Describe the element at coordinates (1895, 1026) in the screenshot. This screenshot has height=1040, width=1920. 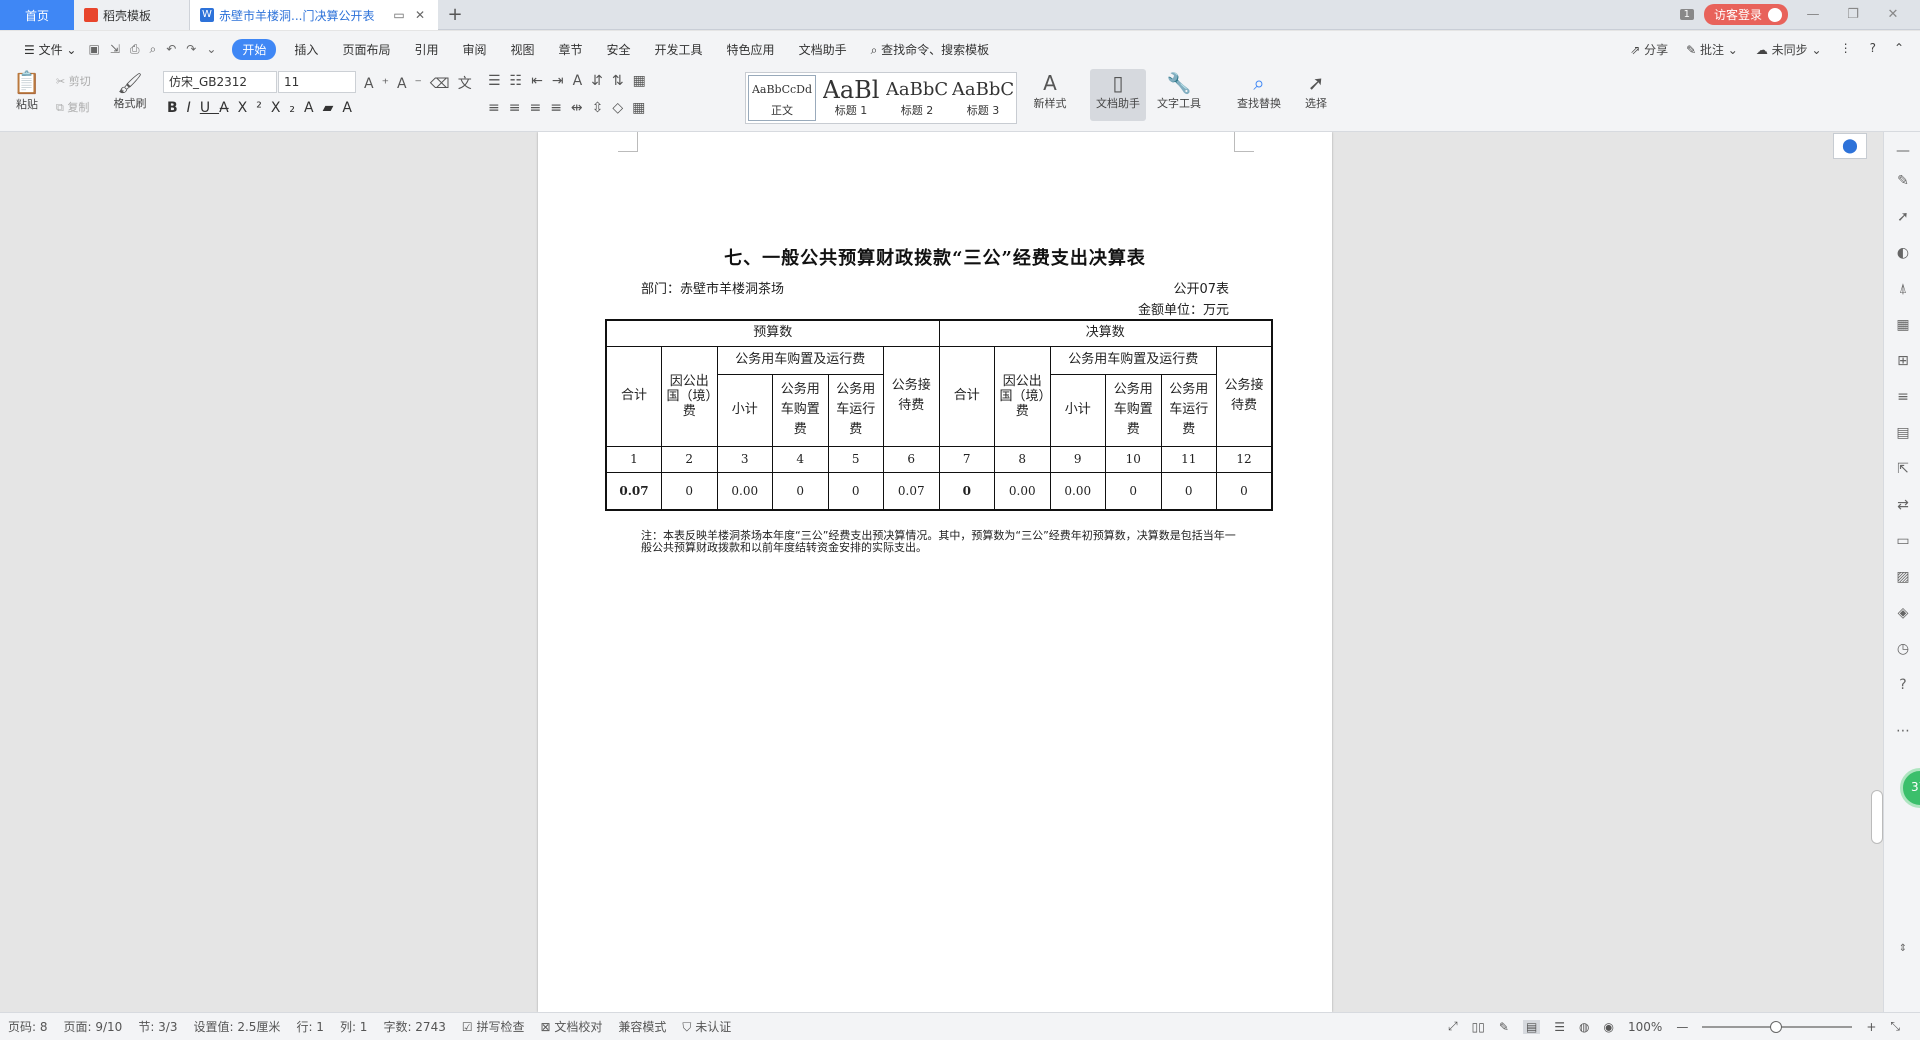
I see `fit-page-icon: ⤡` at that location.